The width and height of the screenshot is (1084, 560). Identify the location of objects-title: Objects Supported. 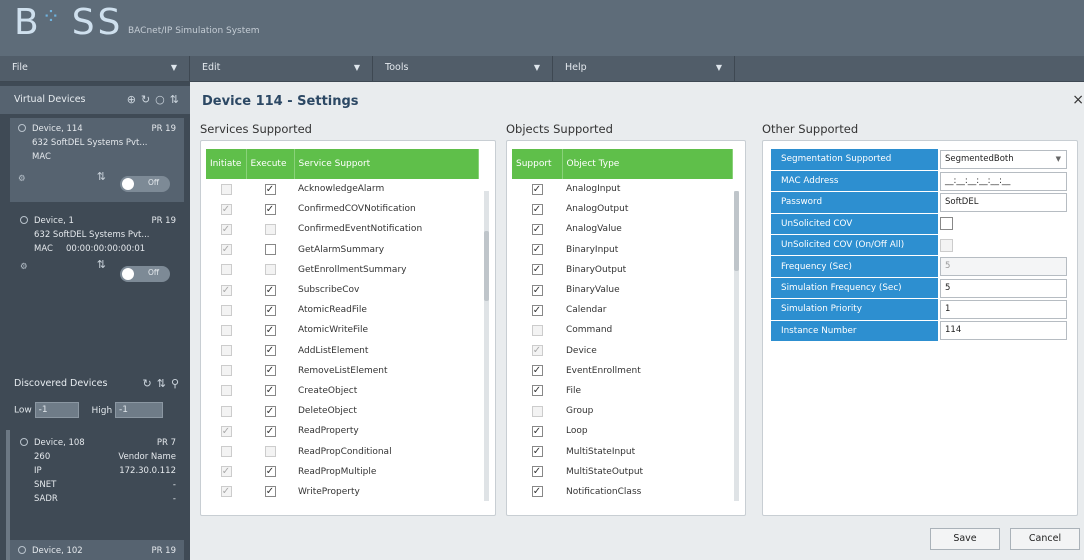
(559, 129).